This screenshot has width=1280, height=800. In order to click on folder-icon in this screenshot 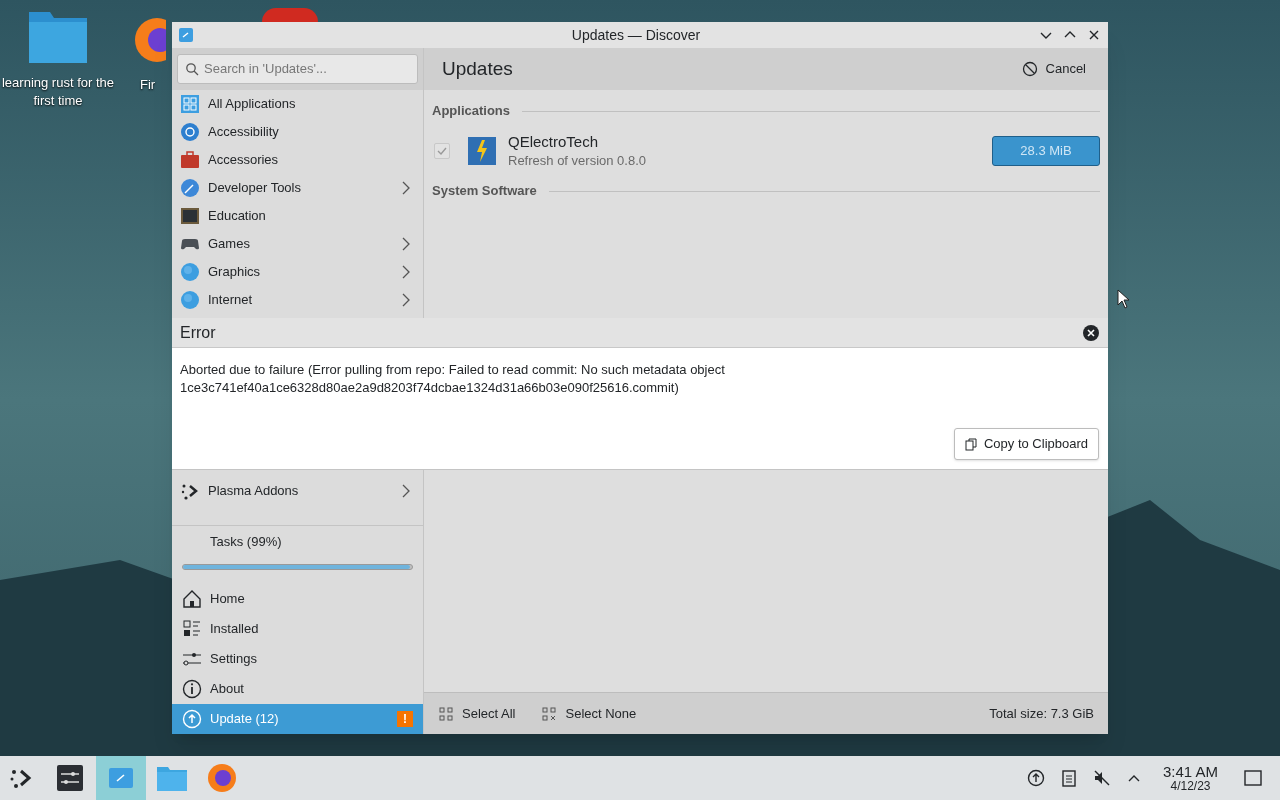, I will do `click(58, 37)`.